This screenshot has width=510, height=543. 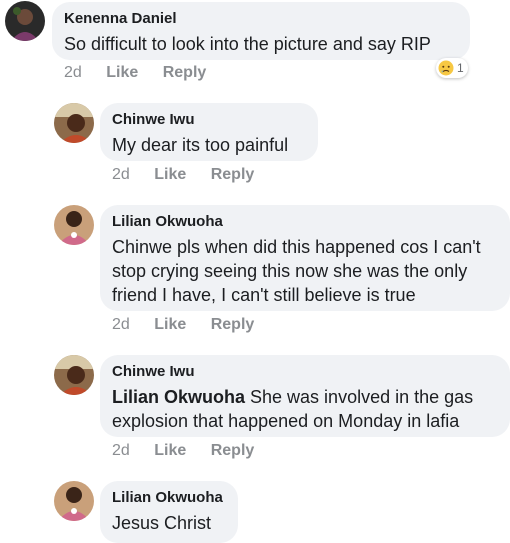 I want to click on comment-bubble: Chinwe Iwu My dear its too painful, so click(x=209, y=132).